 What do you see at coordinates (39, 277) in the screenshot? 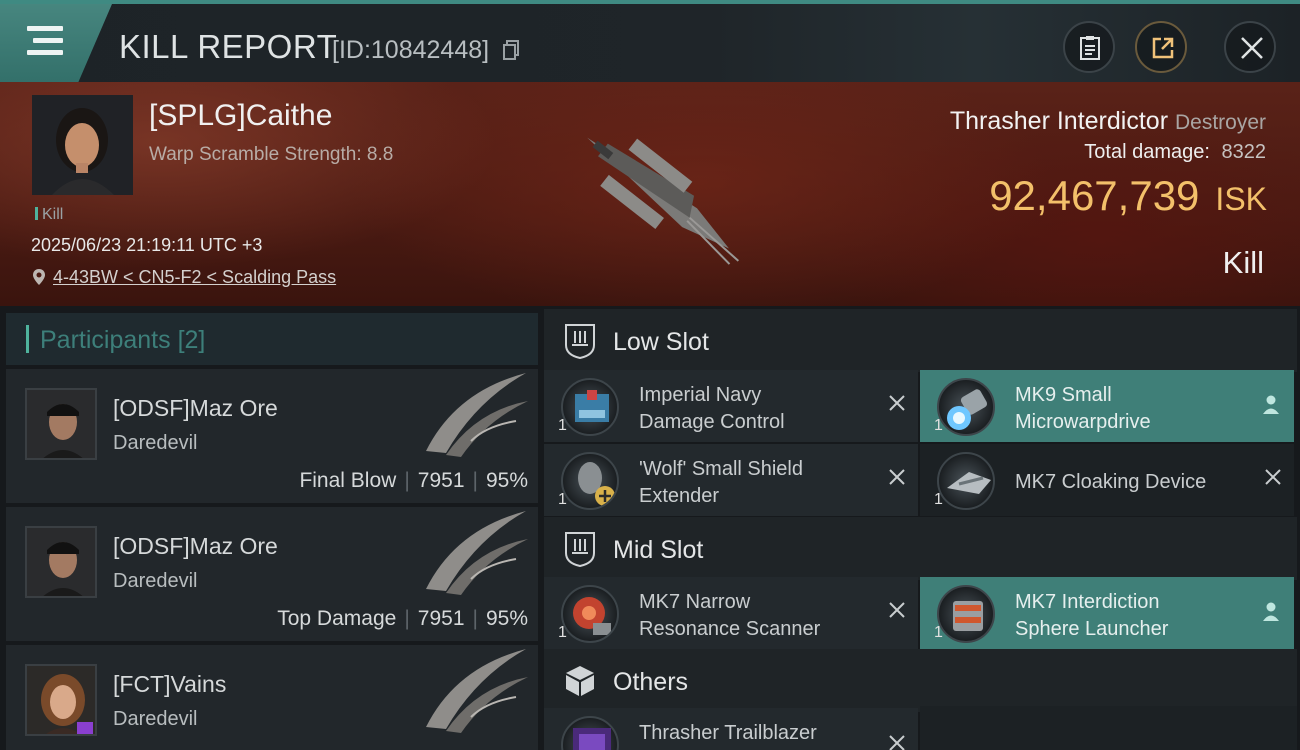
I see `location-pin-icon` at bounding box center [39, 277].